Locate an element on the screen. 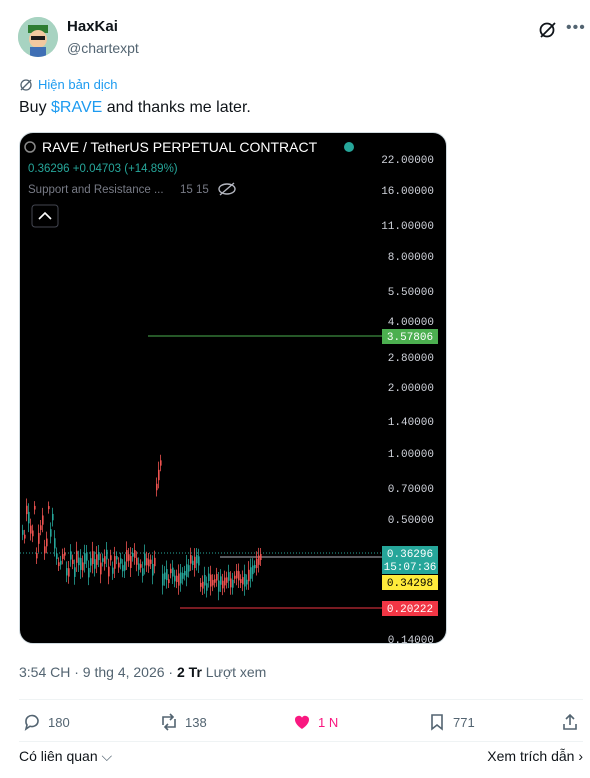  author-handle: @chartexpt is located at coordinates (103, 48).